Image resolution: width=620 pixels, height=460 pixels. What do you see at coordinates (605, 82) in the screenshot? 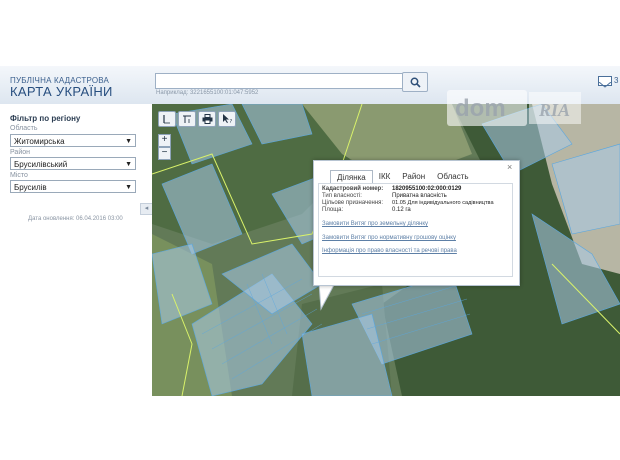
I see `mail-icon` at bounding box center [605, 82].